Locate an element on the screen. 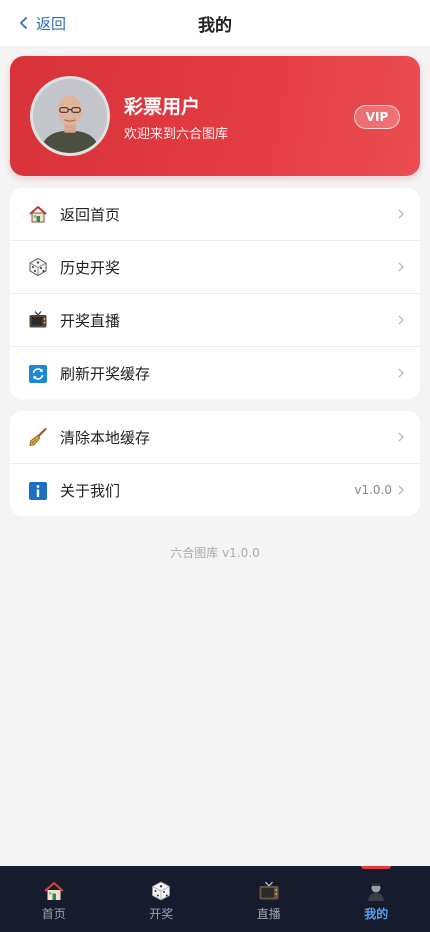 Image resolution: width=430 pixels, height=932 pixels. bottom-nav: 首页 开奖 直播 我的 is located at coordinates (215, 899).